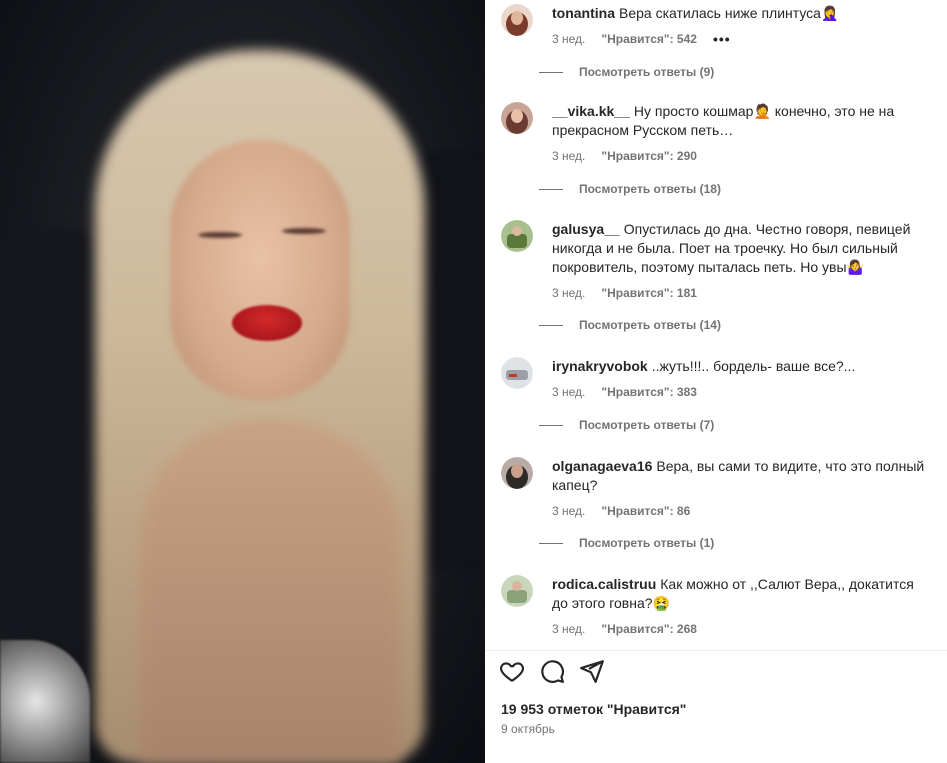  I want to click on replies-label: Посмотреть ответы (7), so click(647, 425).